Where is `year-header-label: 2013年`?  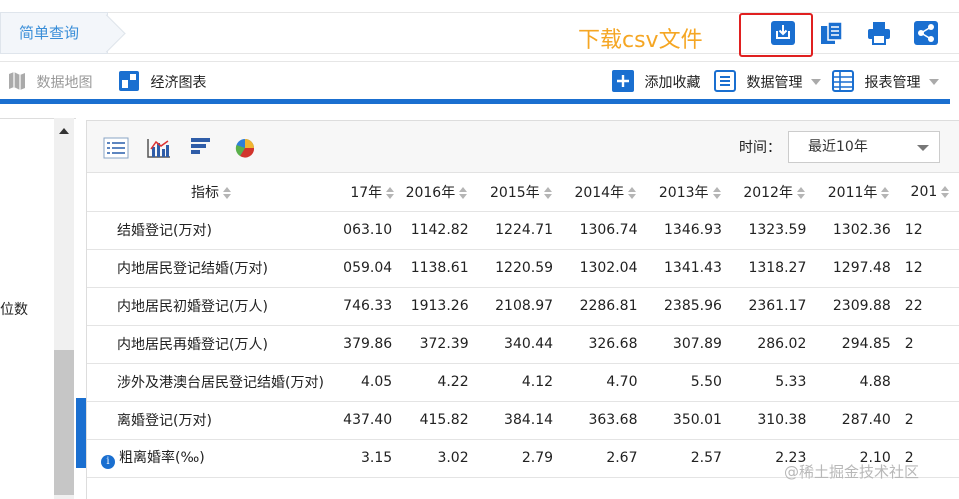 year-header-label: 2013年 is located at coordinates (683, 192).